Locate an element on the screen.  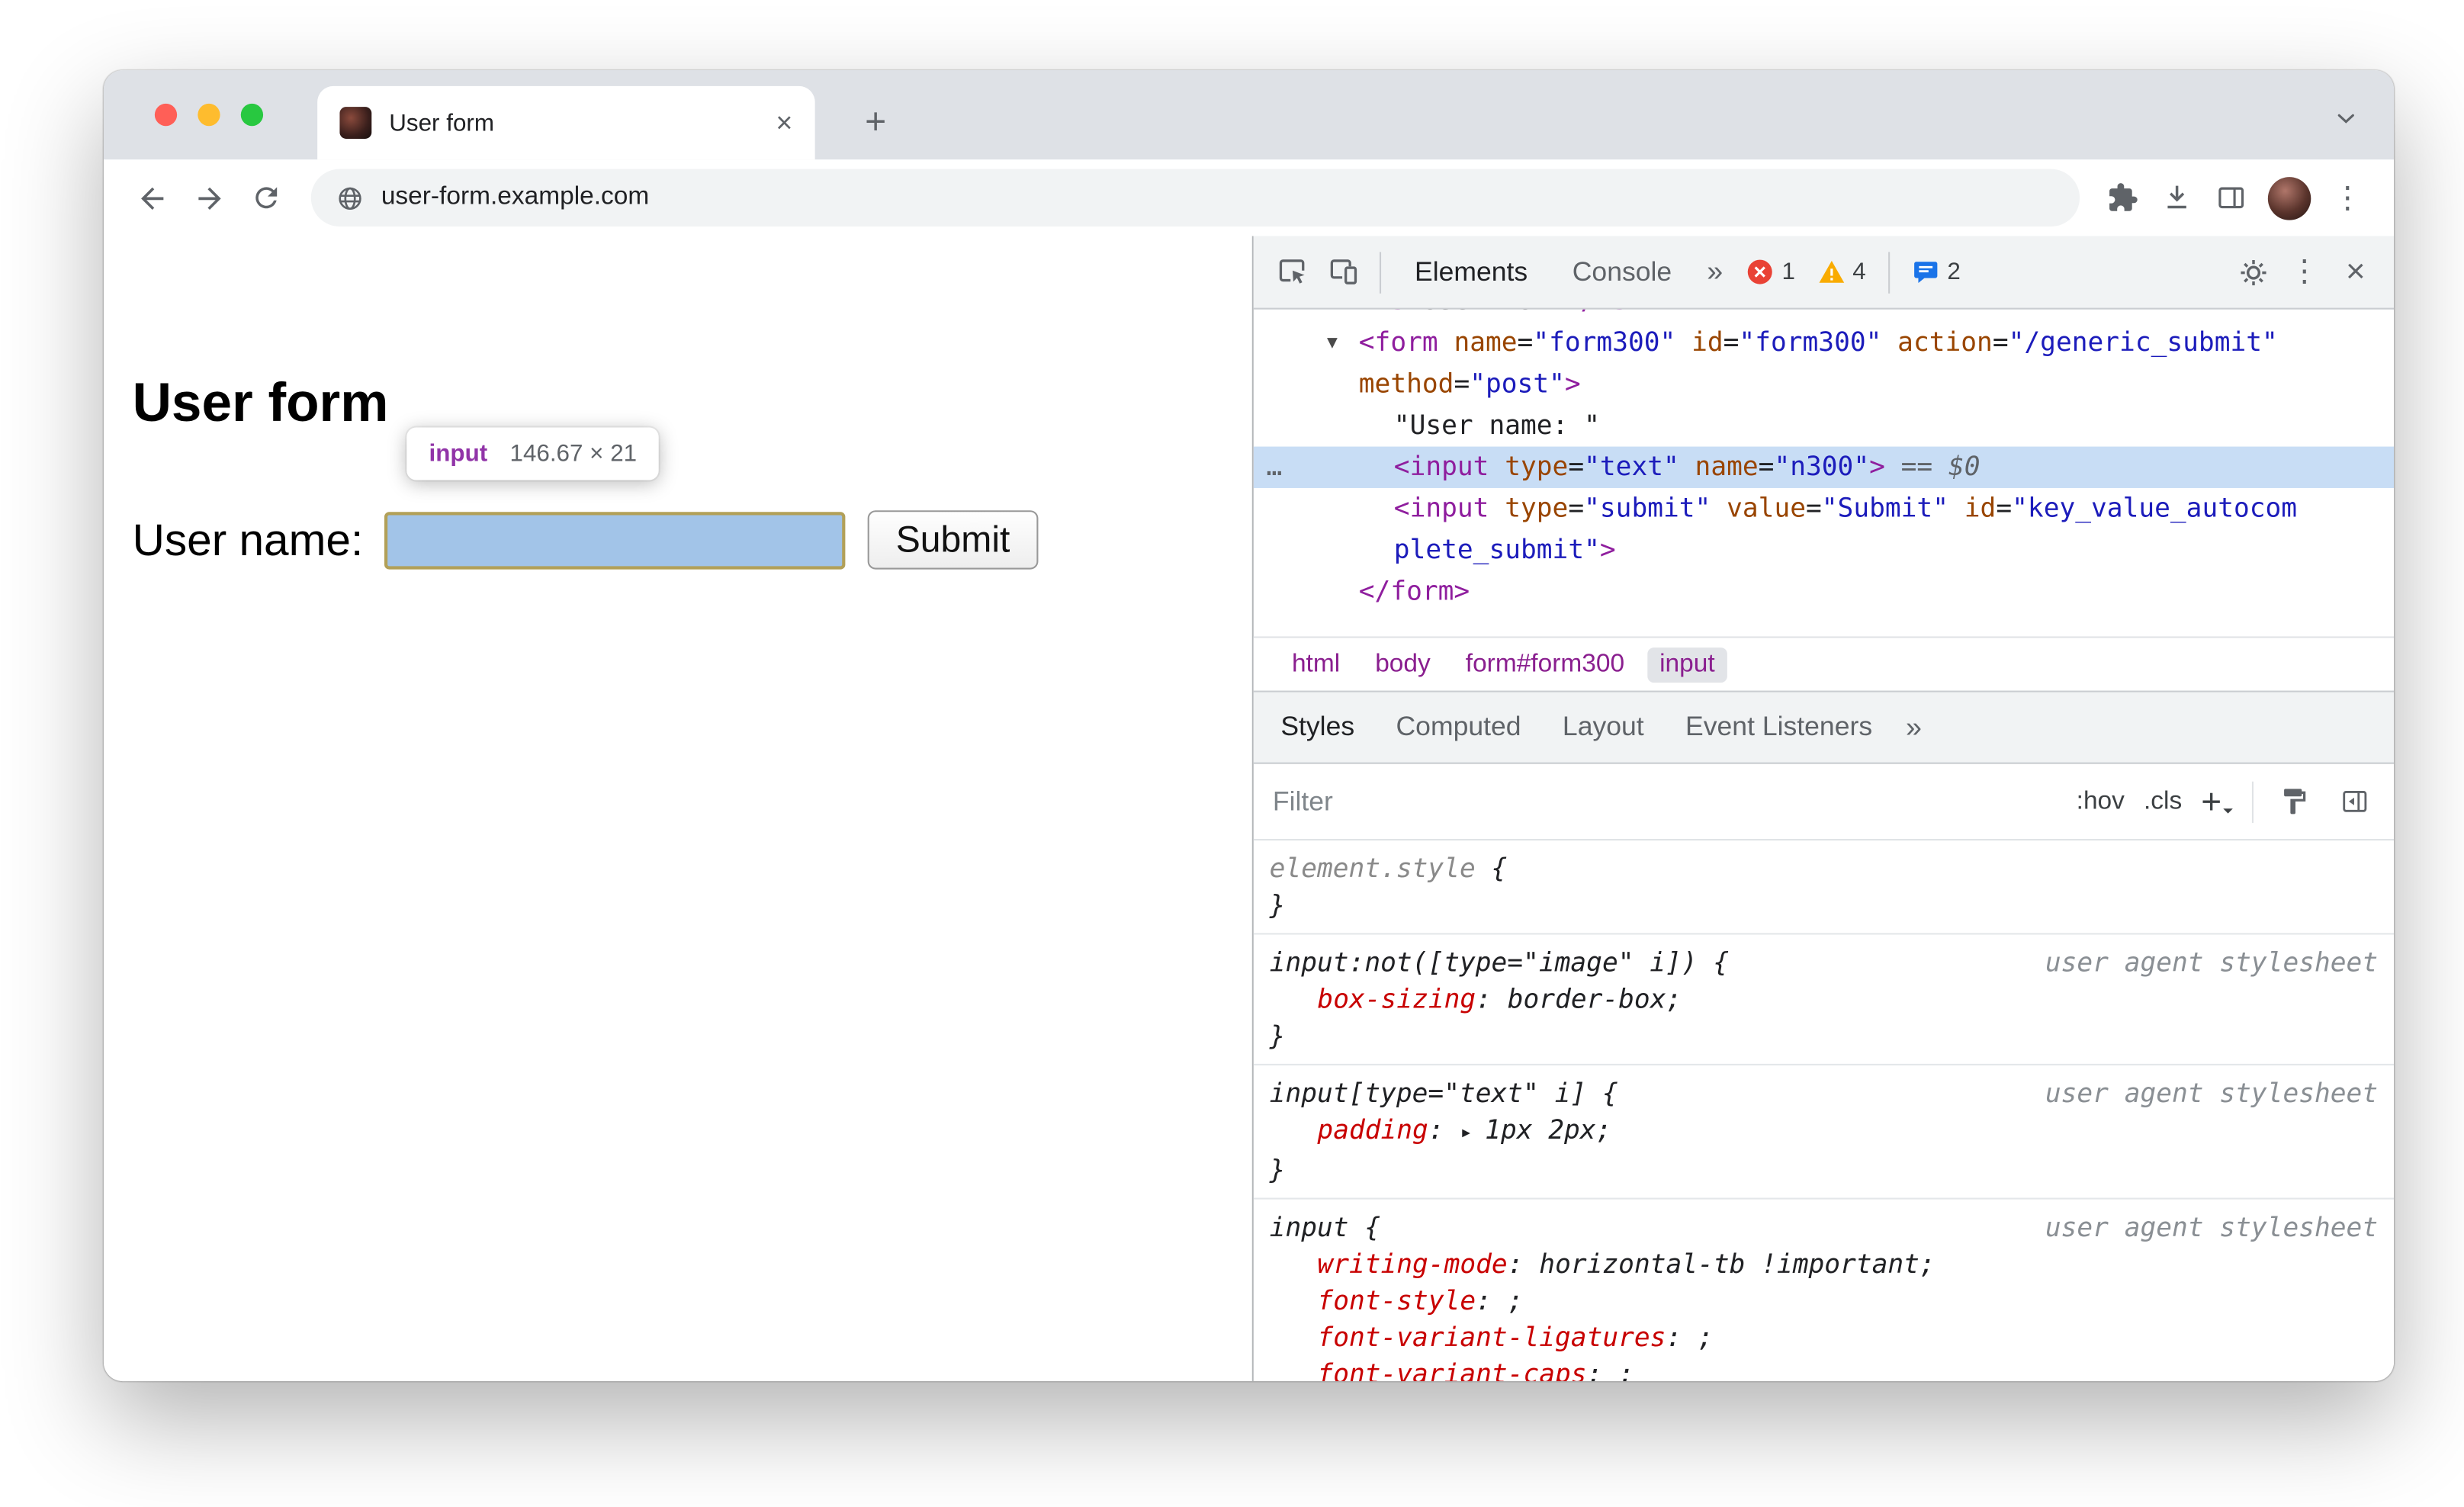
side-panel-icon is located at coordinates (2231, 198).